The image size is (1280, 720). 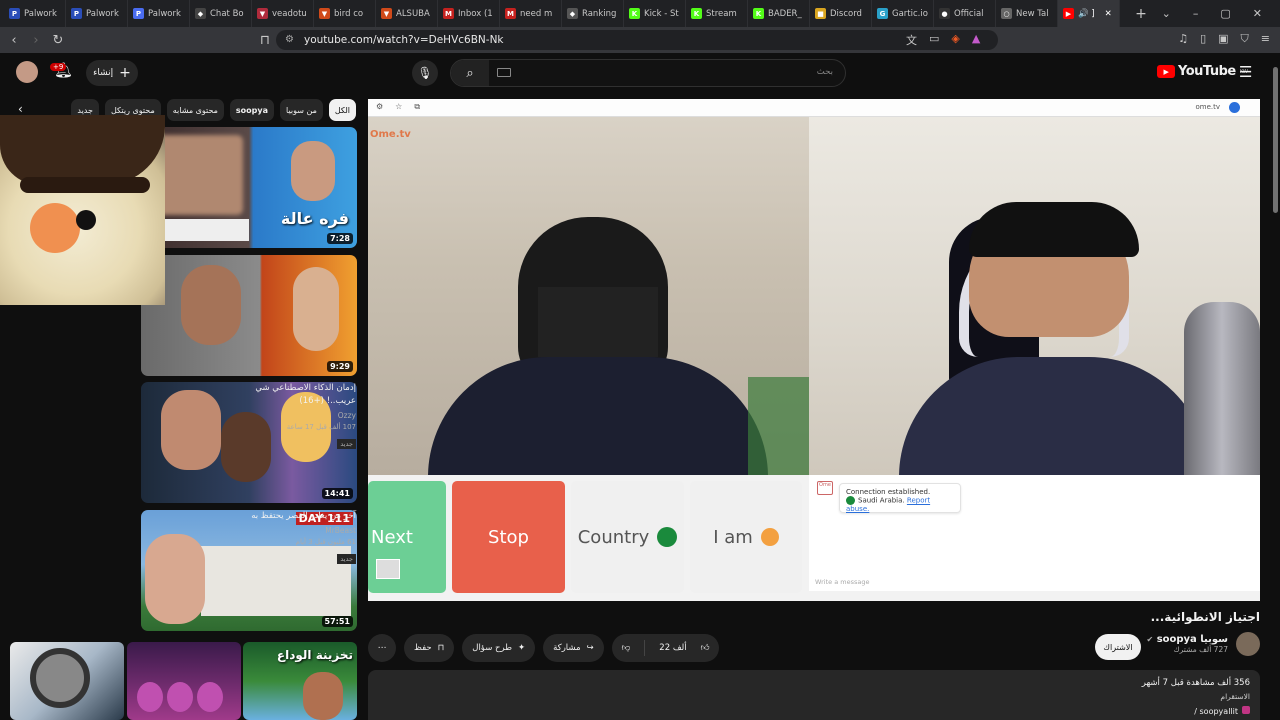 What do you see at coordinates (382, 648) in the screenshot?
I see `more-actions-button: ⋯` at bounding box center [382, 648].